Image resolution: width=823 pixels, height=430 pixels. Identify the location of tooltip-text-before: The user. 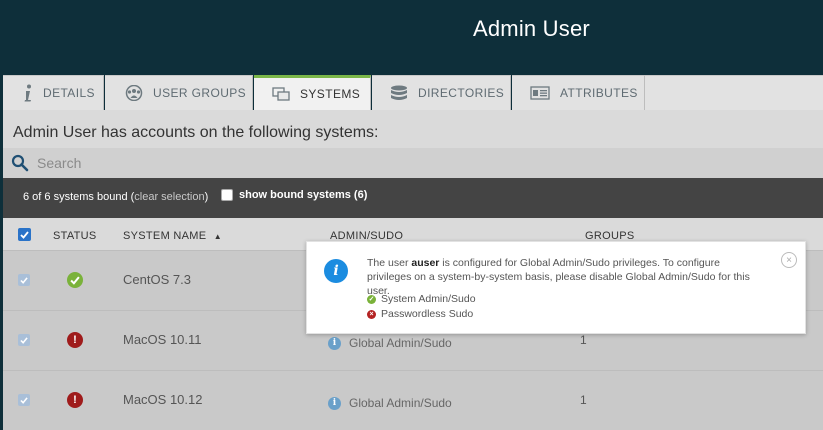
(389, 263).